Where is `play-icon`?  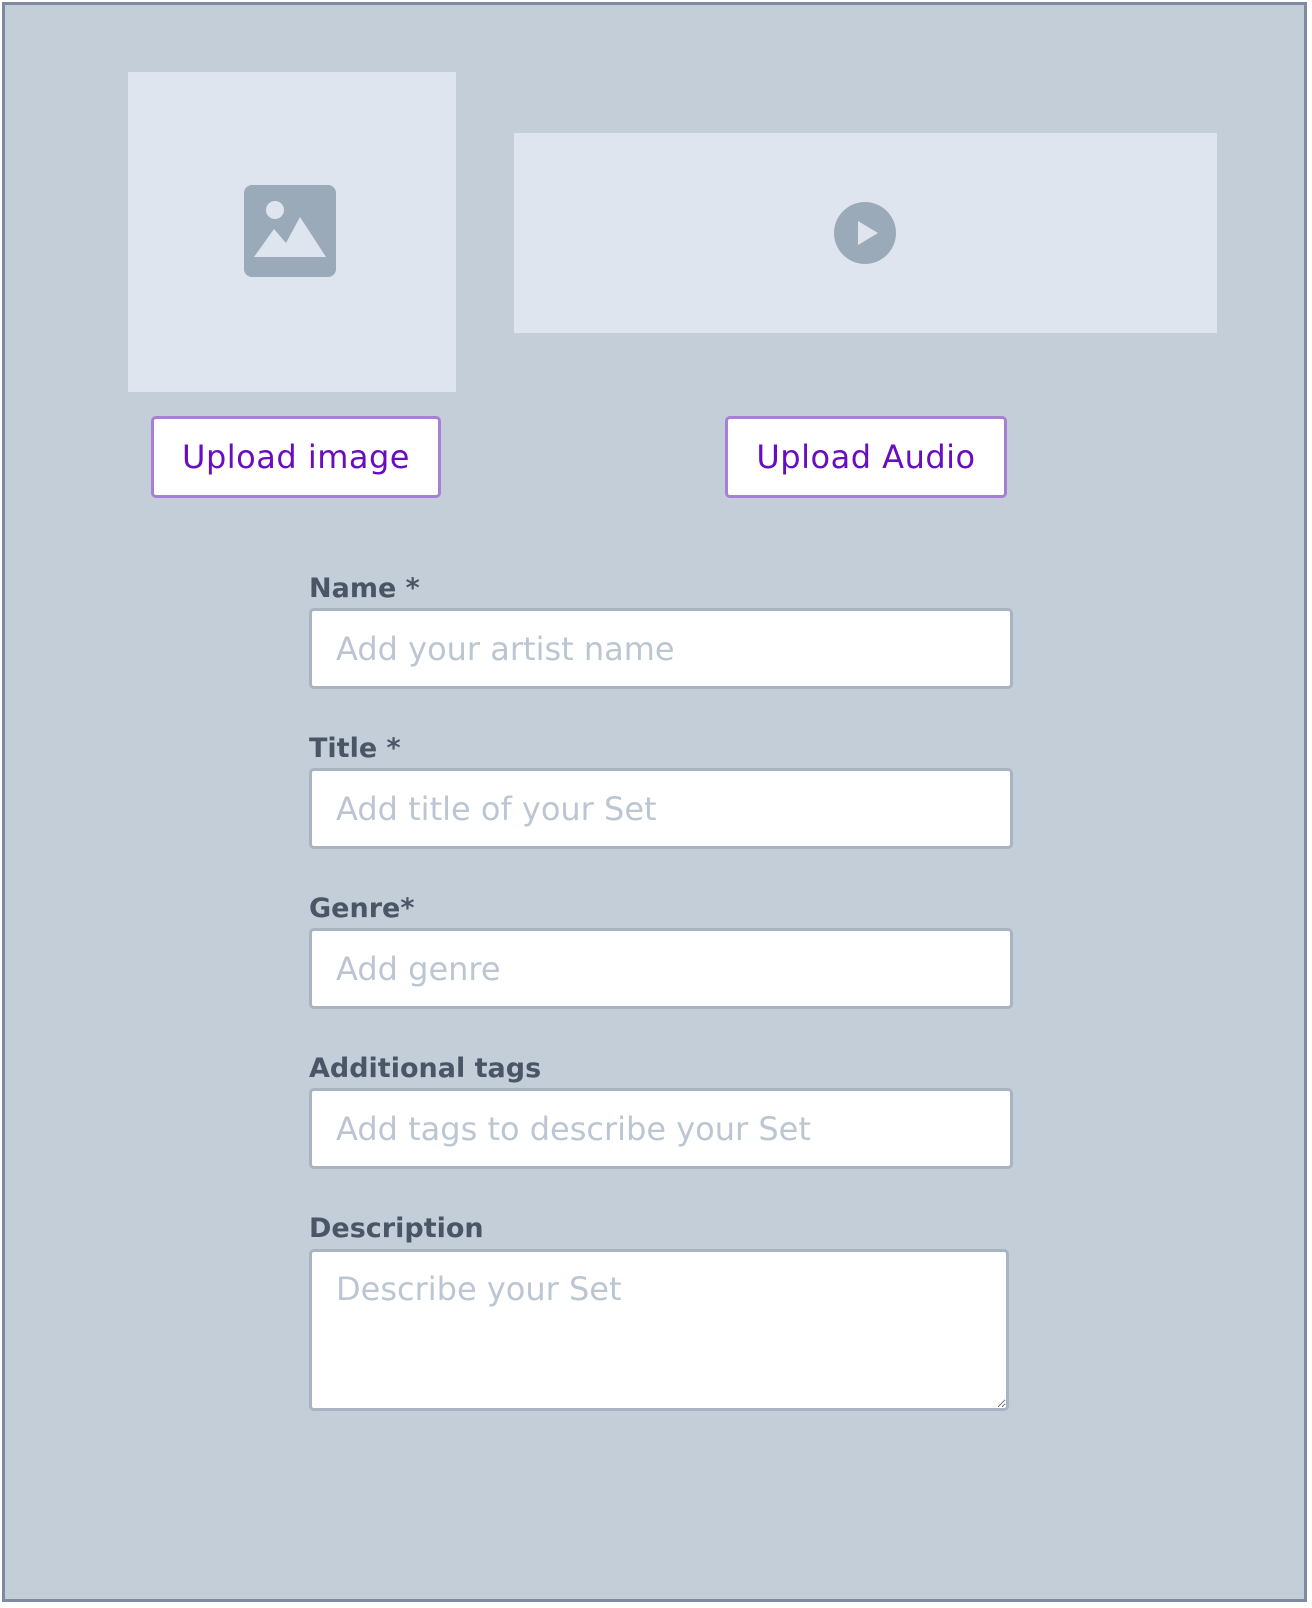 play-icon is located at coordinates (865, 233).